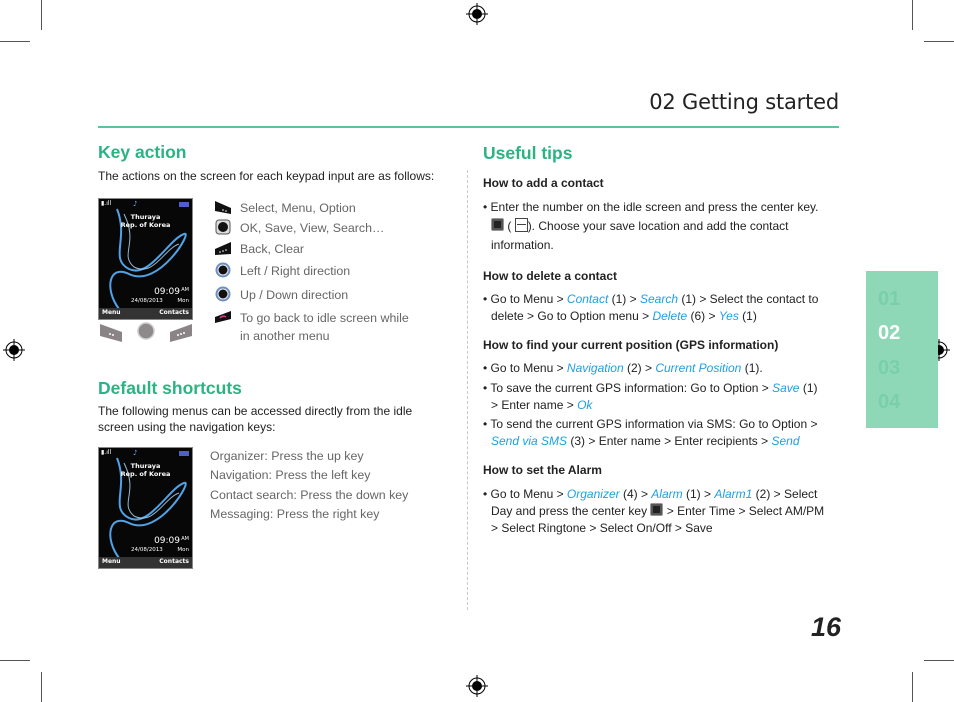 Image resolution: width=954 pixels, height=702 pixels. I want to click on chapter-tab-01: 01, so click(889, 299).